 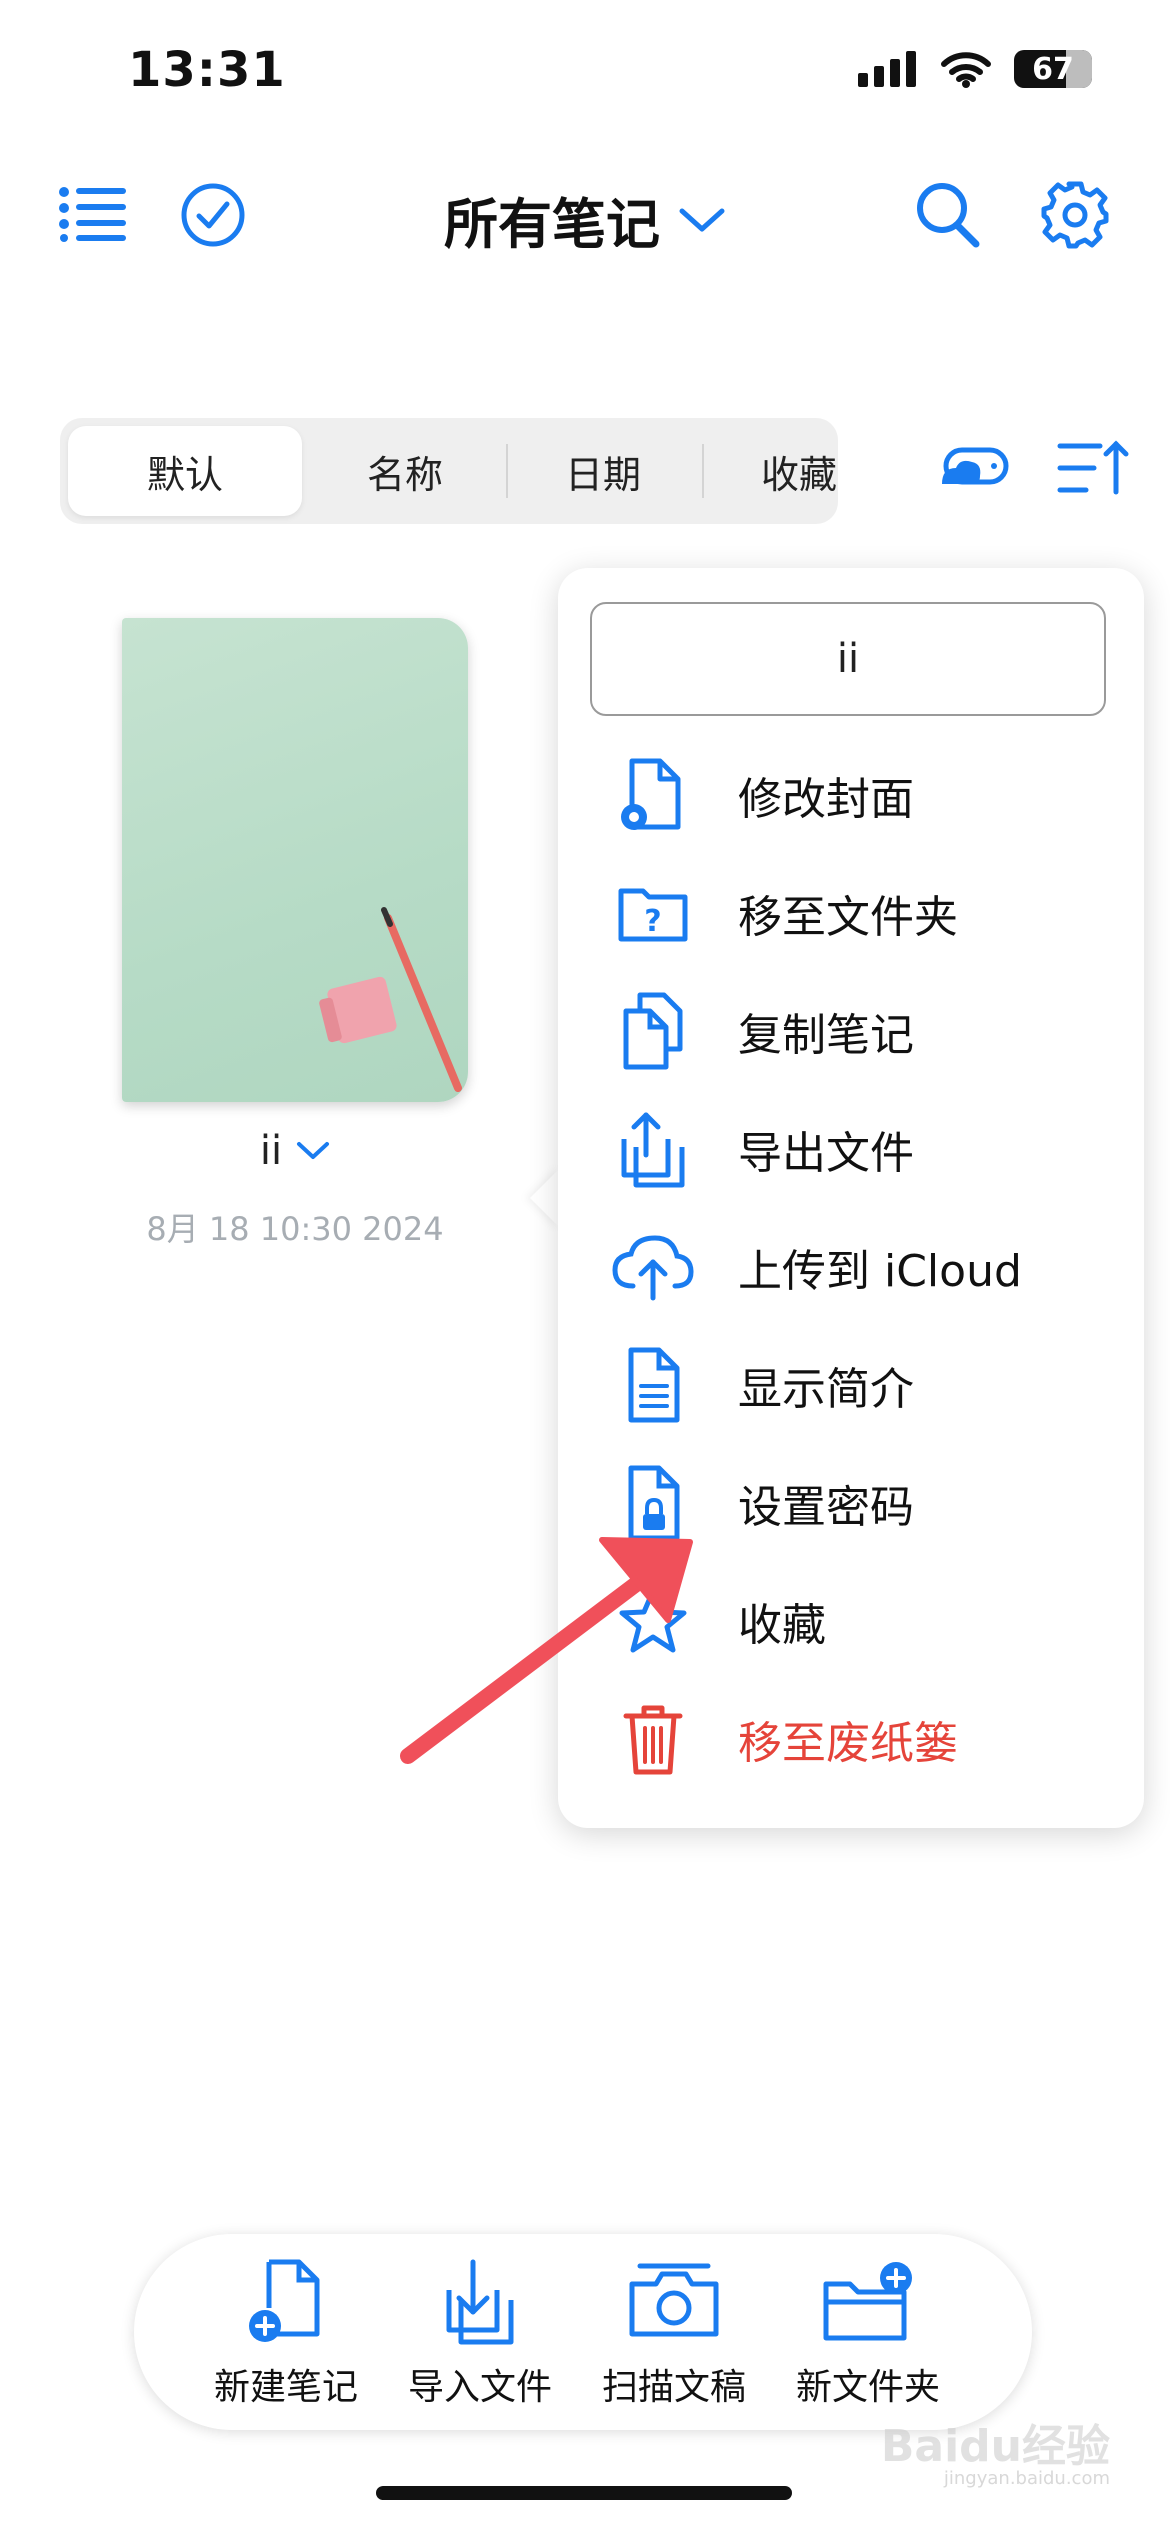 What do you see at coordinates (867, 2301) in the screenshot?
I see `new-folder-icon` at bounding box center [867, 2301].